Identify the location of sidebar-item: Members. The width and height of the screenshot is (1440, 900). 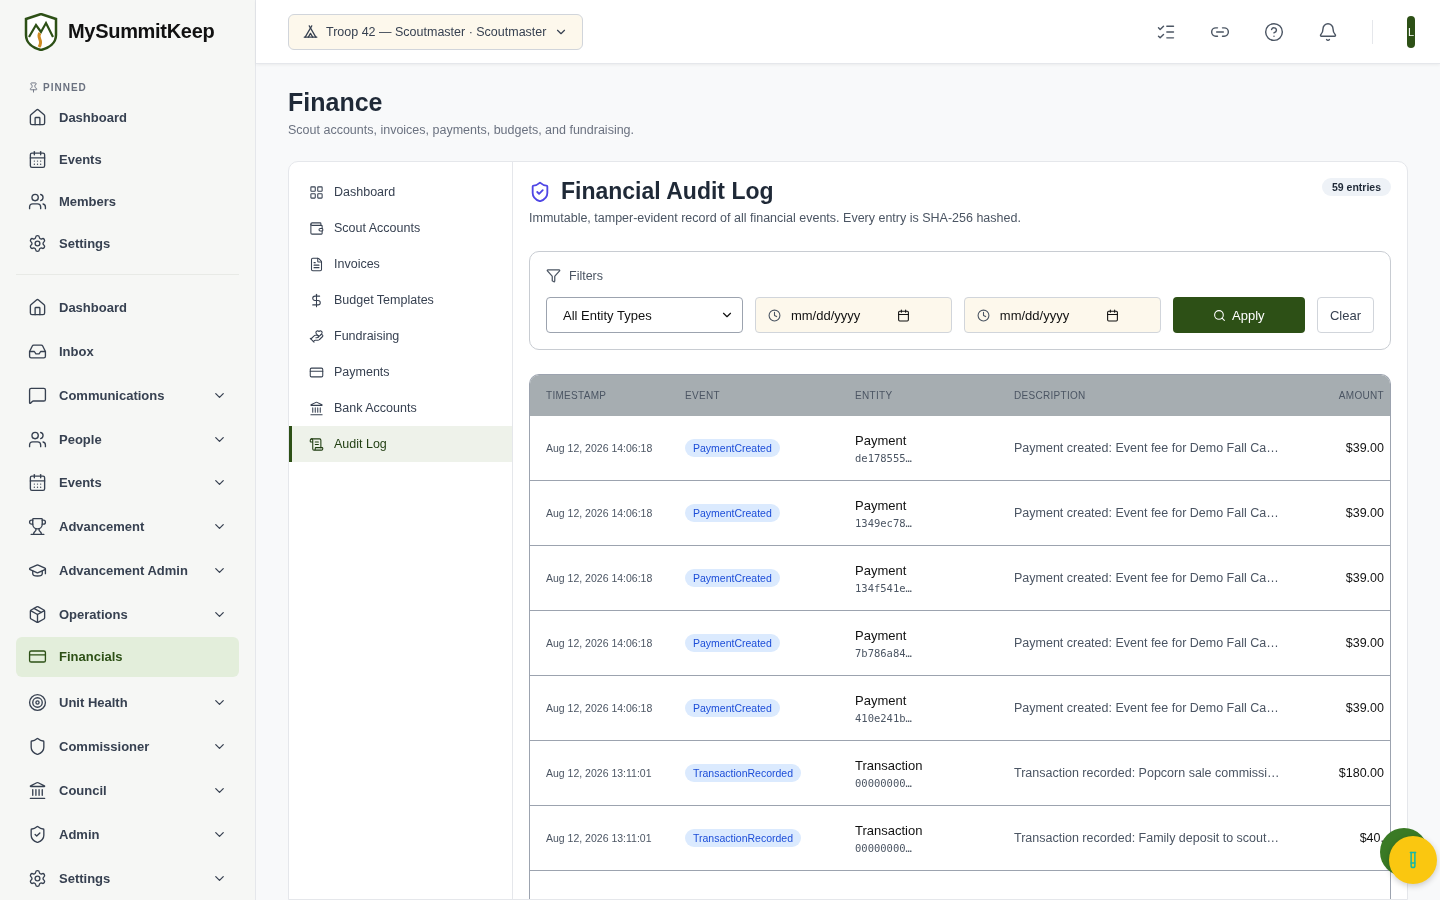
(127, 201).